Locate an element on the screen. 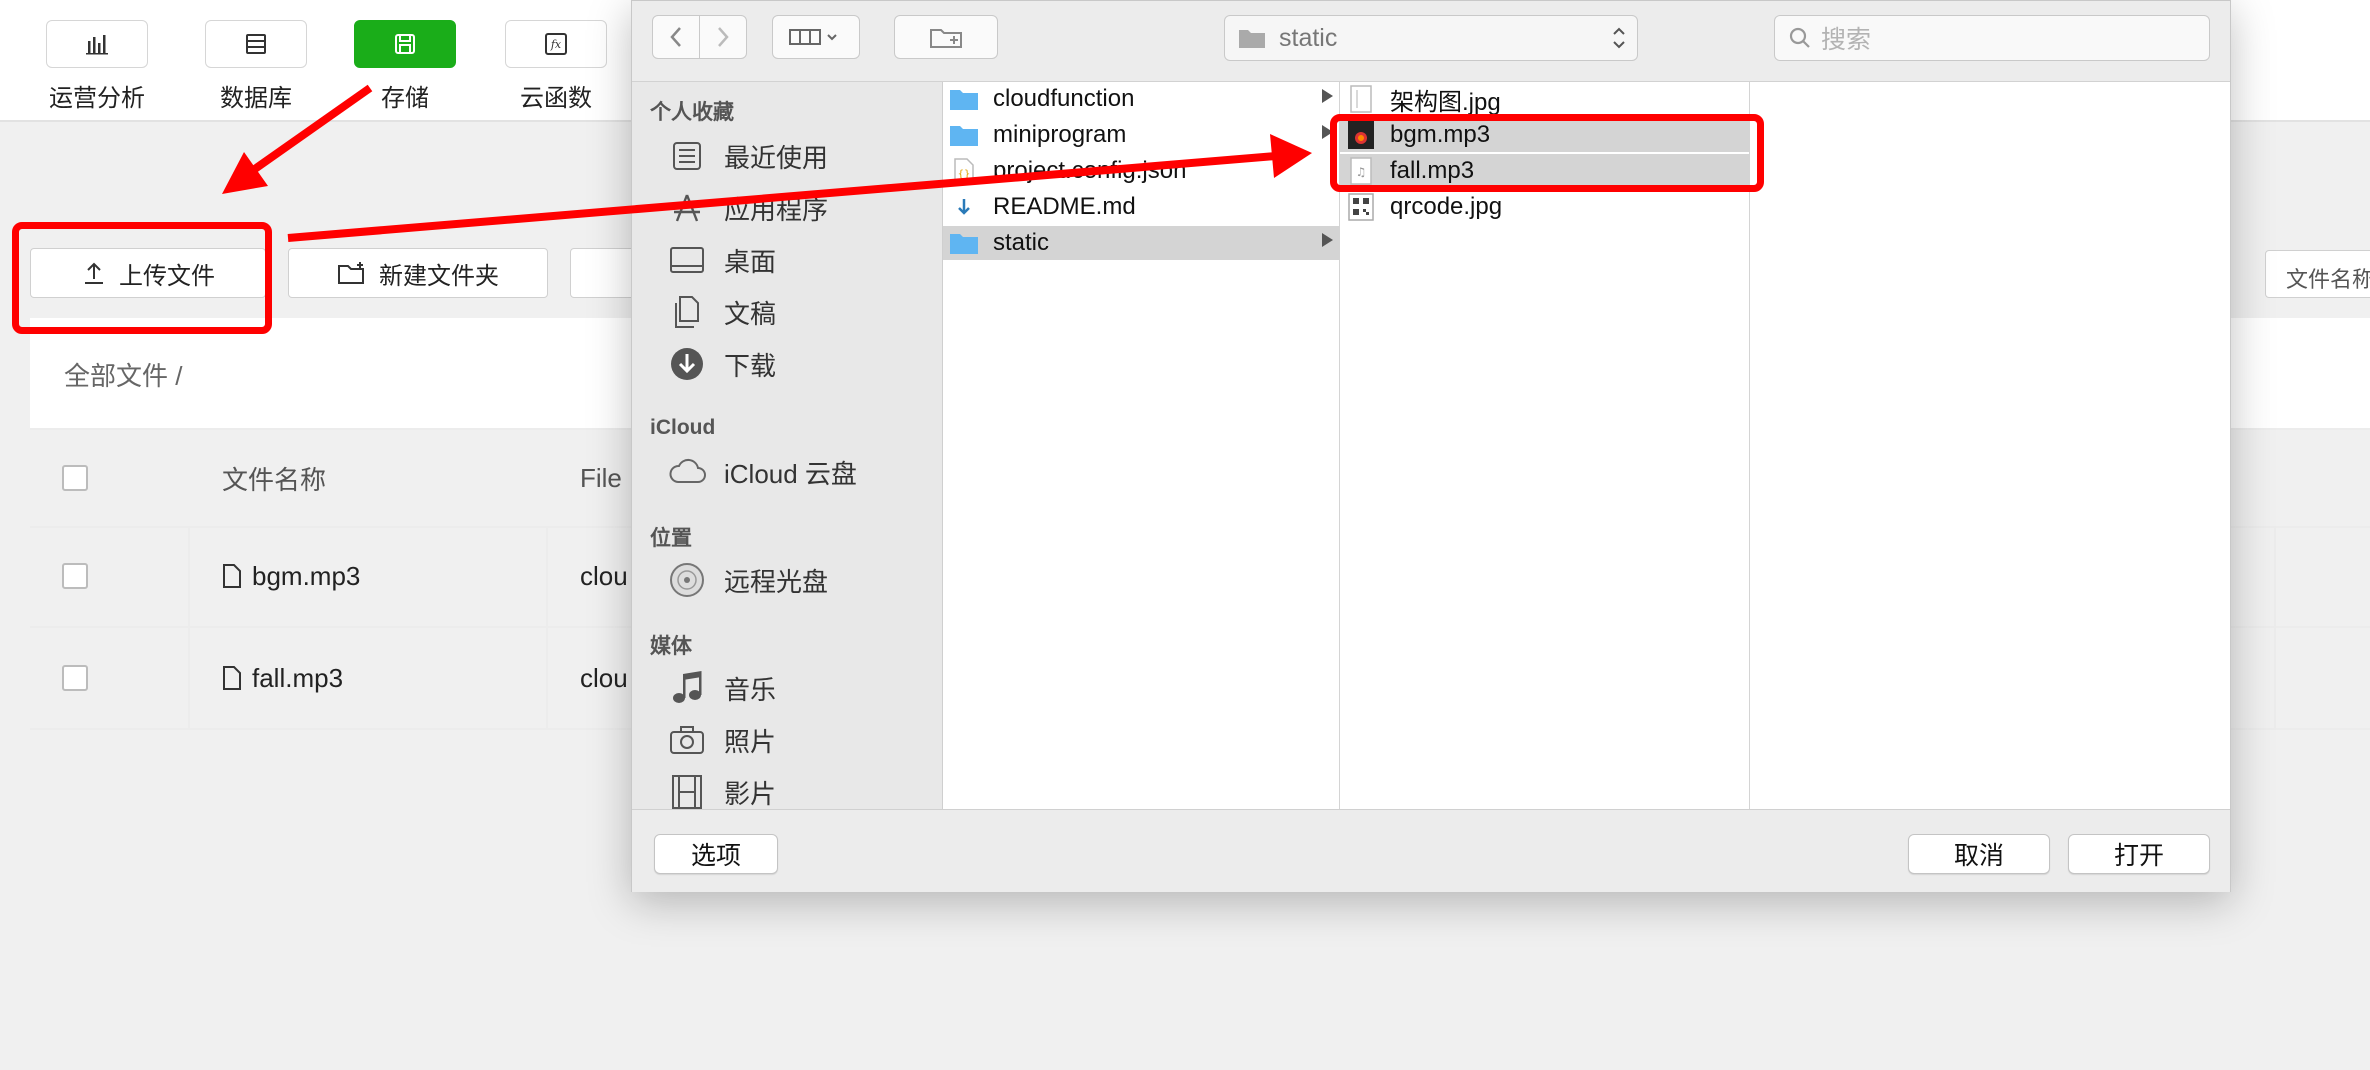 This screenshot has width=2370, height=1070. list-item-file: 架构图.jpg is located at coordinates (1544, 99).